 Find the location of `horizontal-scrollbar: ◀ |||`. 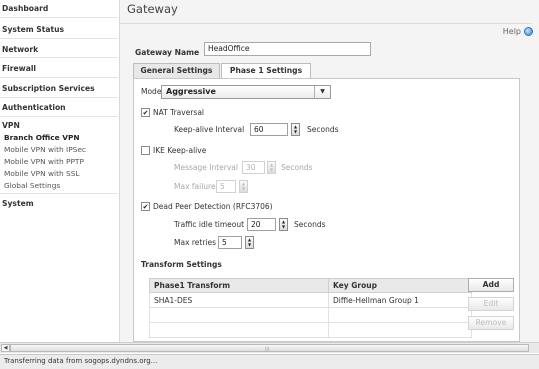

horizontal-scrollbar: ◀ ||| is located at coordinates (269, 347).